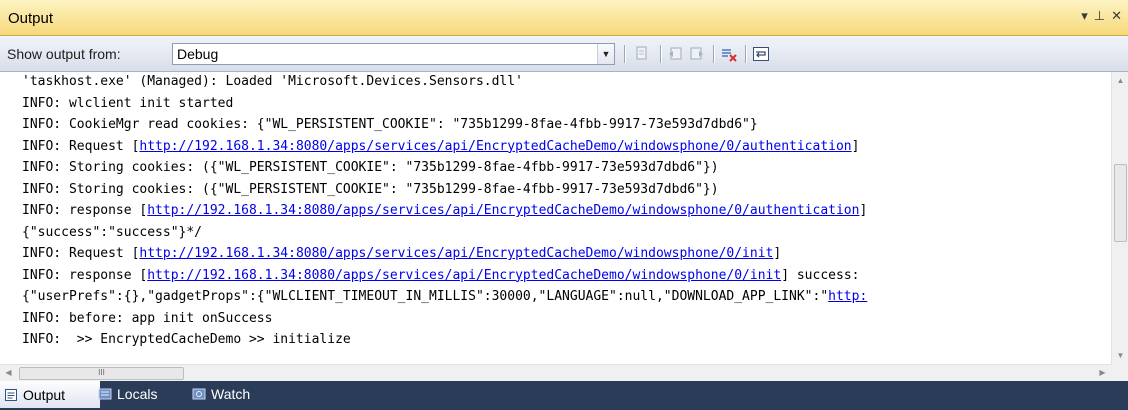  What do you see at coordinates (605, 54) in the screenshot?
I see `chevron-down-icon: ▼` at bounding box center [605, 54].